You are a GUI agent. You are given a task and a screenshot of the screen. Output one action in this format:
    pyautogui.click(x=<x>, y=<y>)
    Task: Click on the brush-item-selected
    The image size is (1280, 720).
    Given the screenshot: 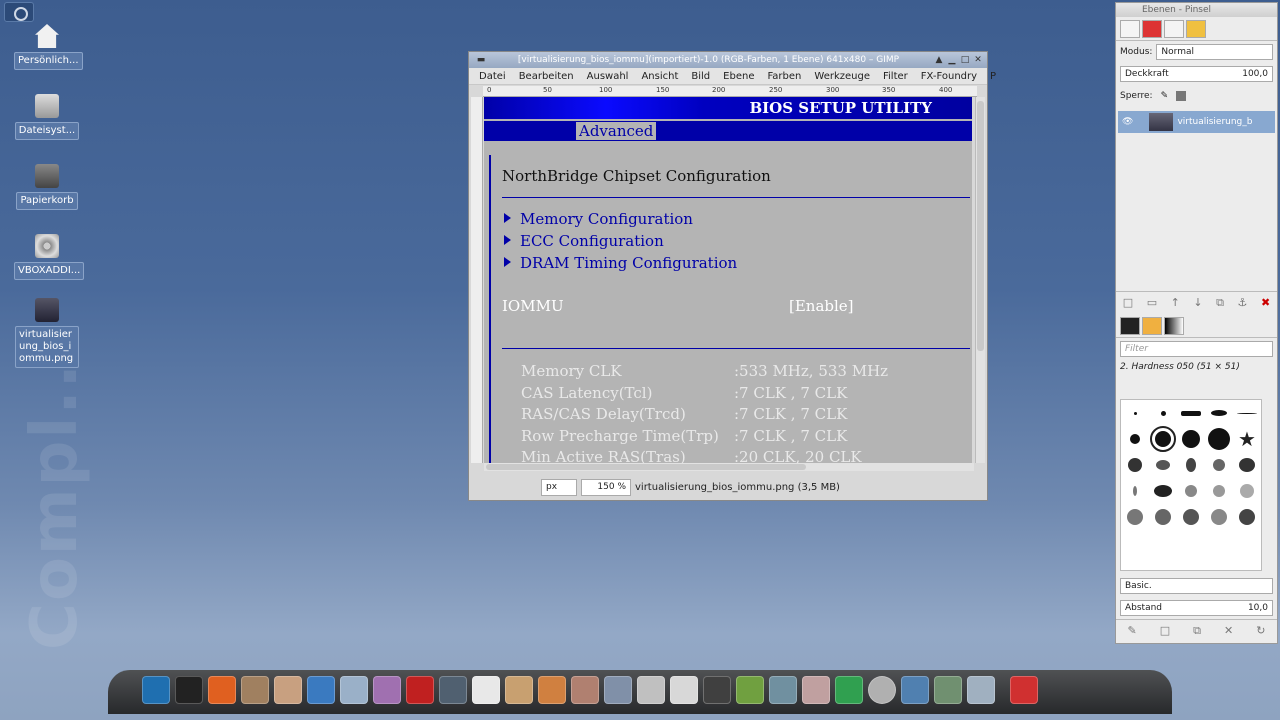 What is the action you would take?
    pyautogui.click(x=1163, y=439)
    